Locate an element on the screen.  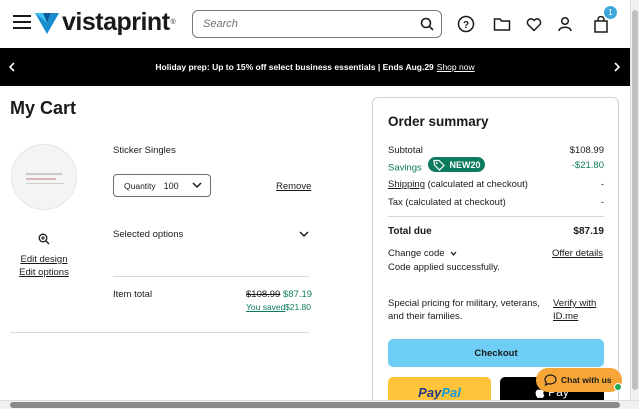
savings-value: -$21.80 is located at coordinates (587, 165).